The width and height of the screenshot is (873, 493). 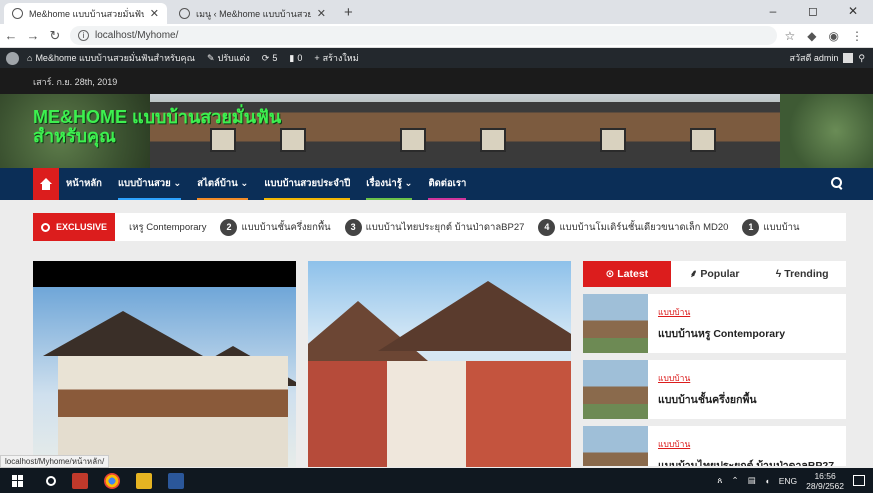 I want to click on nav-item-house-styles: สไตล์บ้าน ⌄, so click(x=223, y=184).